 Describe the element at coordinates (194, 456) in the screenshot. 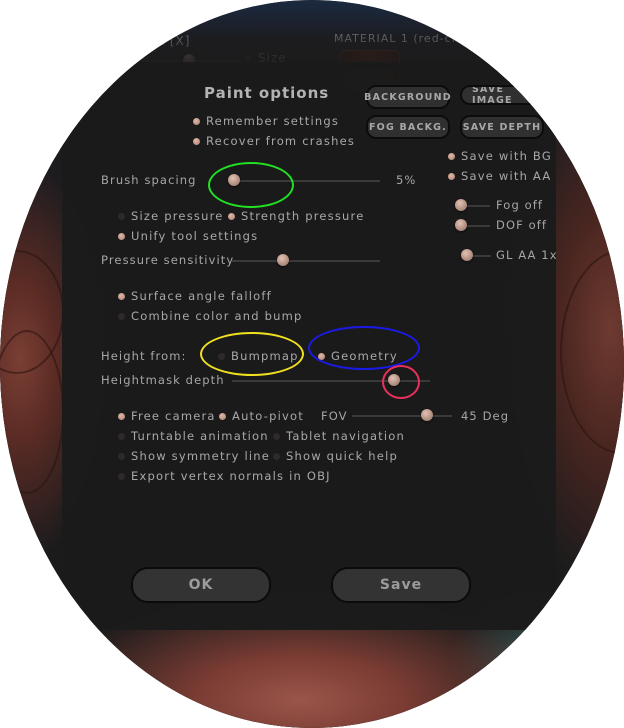

I see `checkbox-show-symmetry-line: Show symmetry line` at that location.